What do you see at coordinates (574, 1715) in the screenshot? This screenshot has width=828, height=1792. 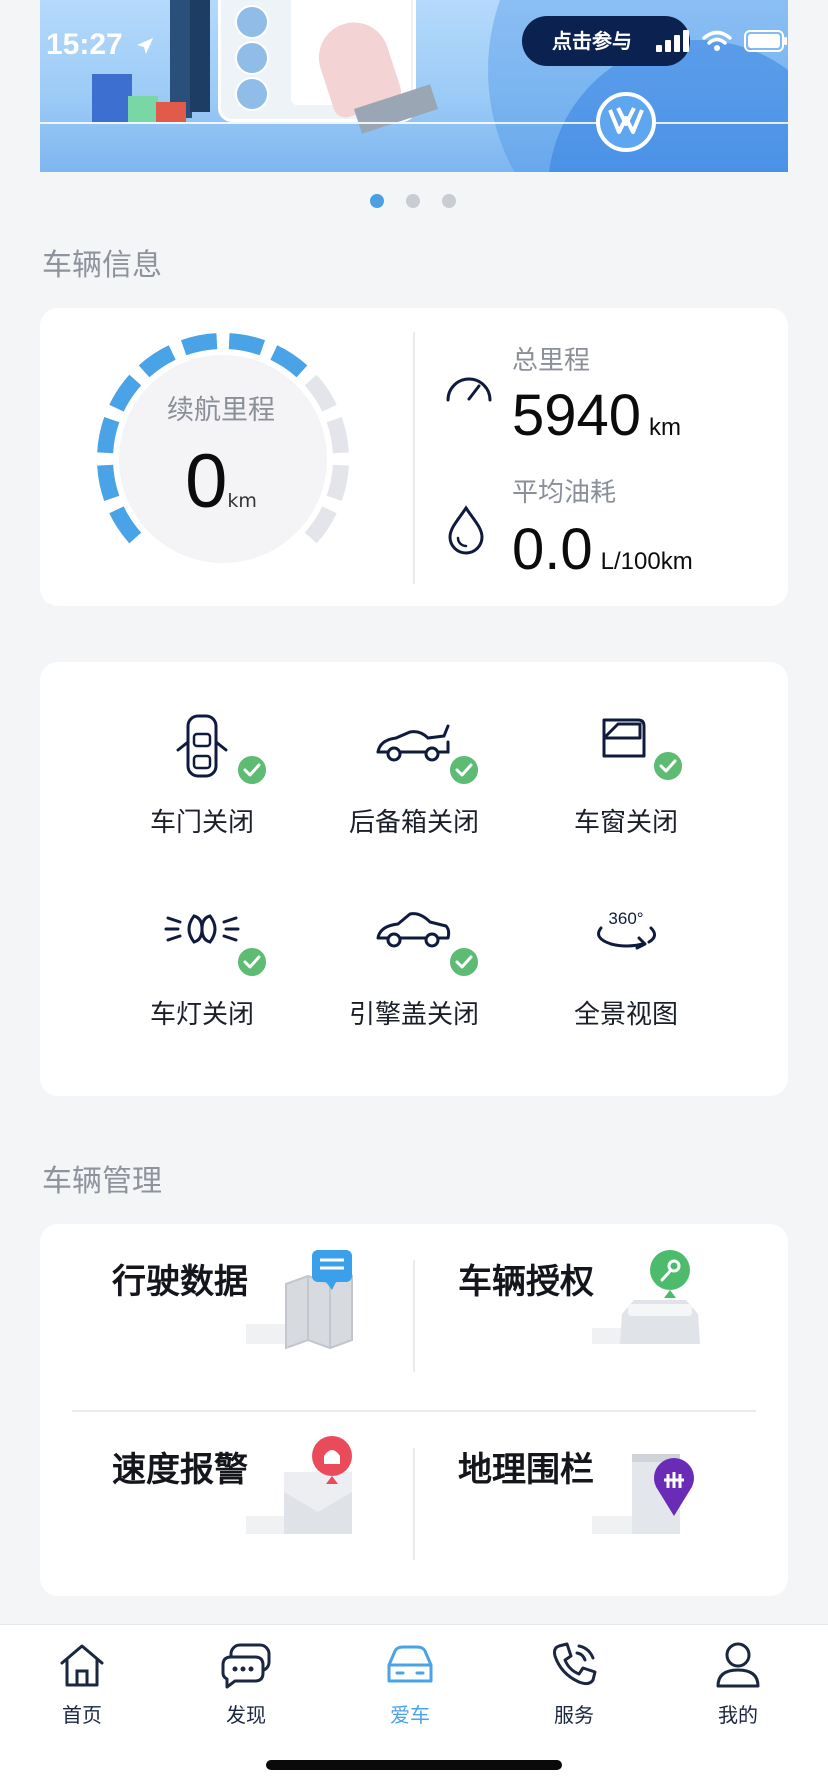 I see `tab-label: 服务` at bounding box center [574, 1715].